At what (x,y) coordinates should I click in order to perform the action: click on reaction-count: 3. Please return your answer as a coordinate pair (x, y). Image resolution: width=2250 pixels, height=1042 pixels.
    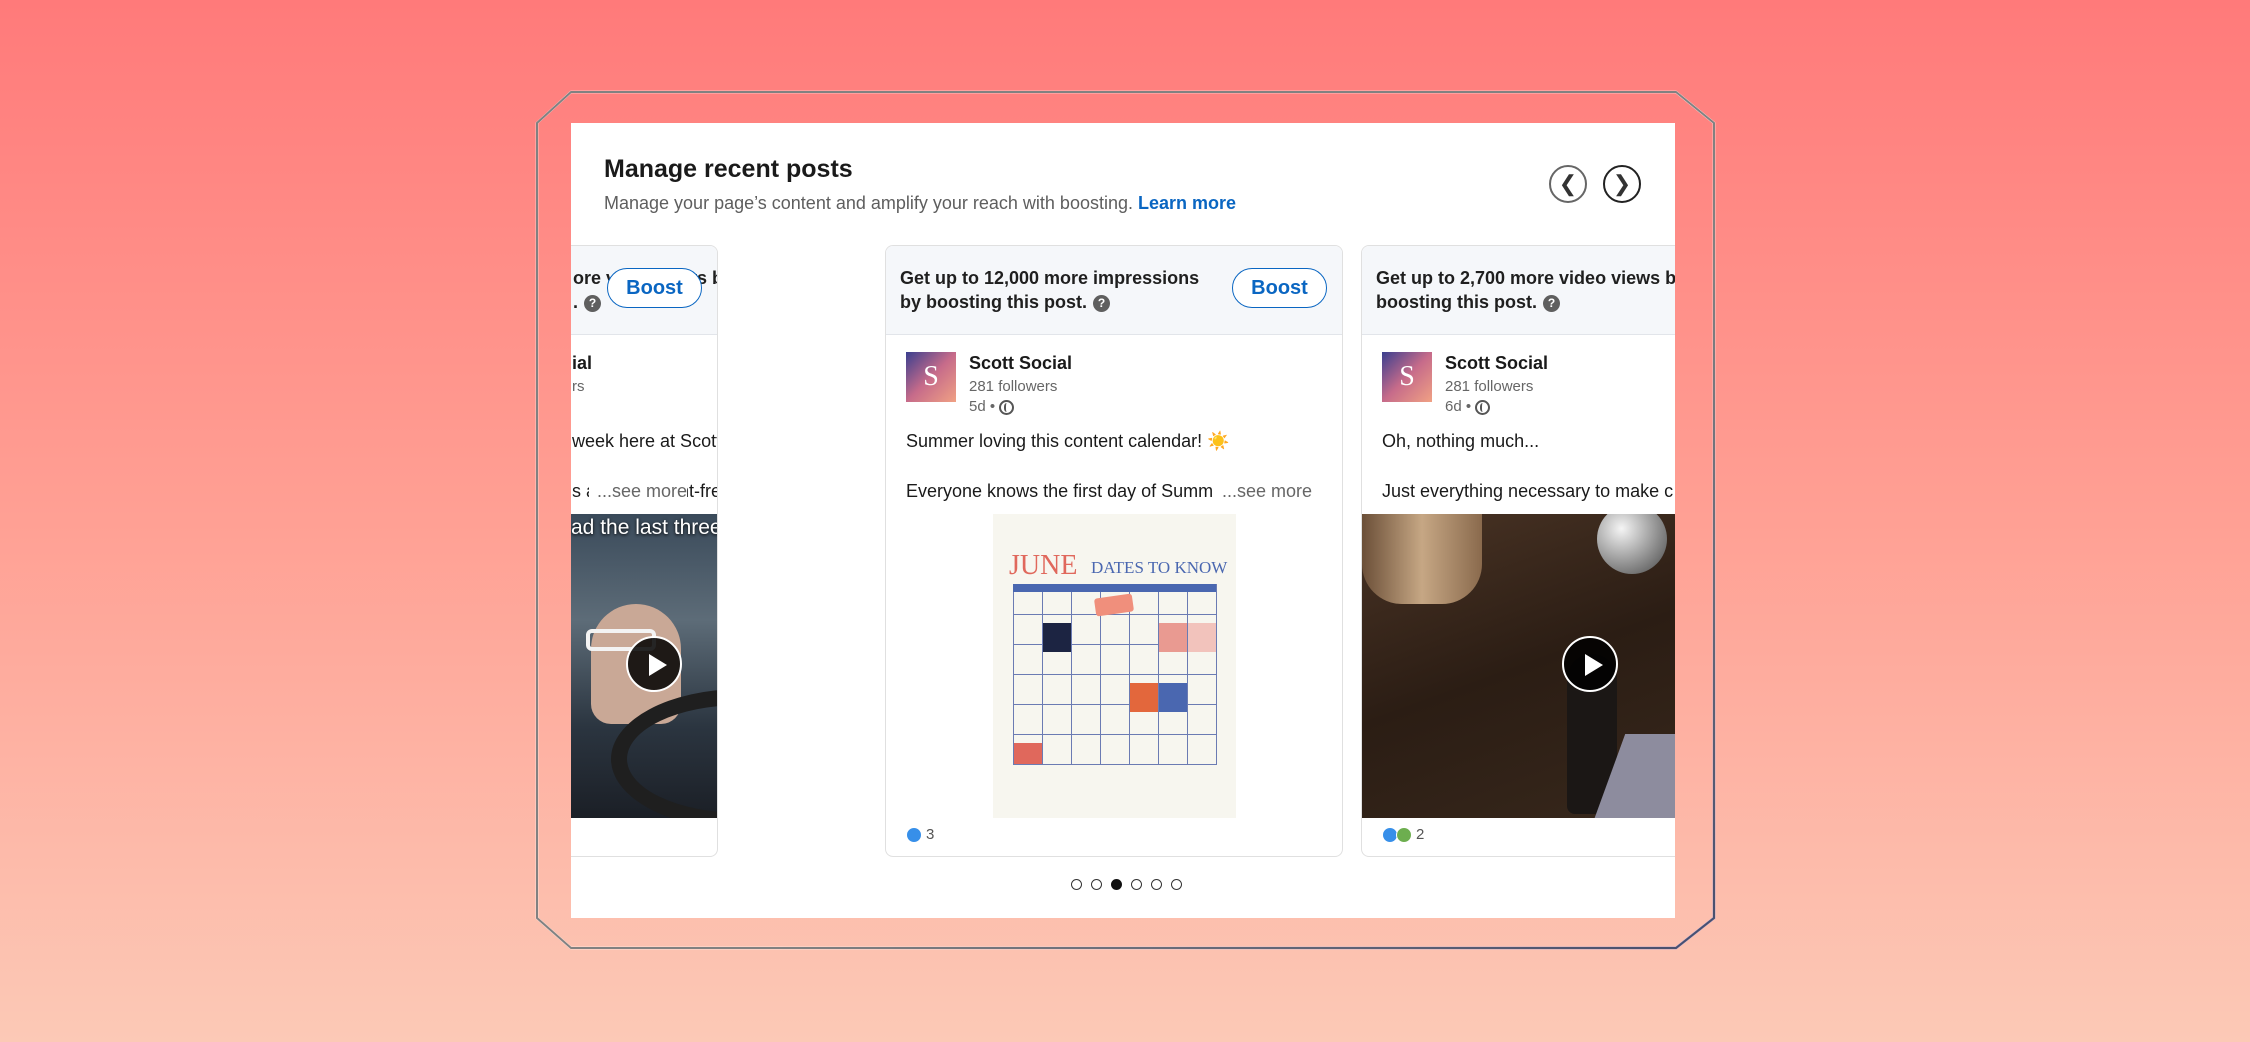
    Looking at the image, I should click on (920, 834).